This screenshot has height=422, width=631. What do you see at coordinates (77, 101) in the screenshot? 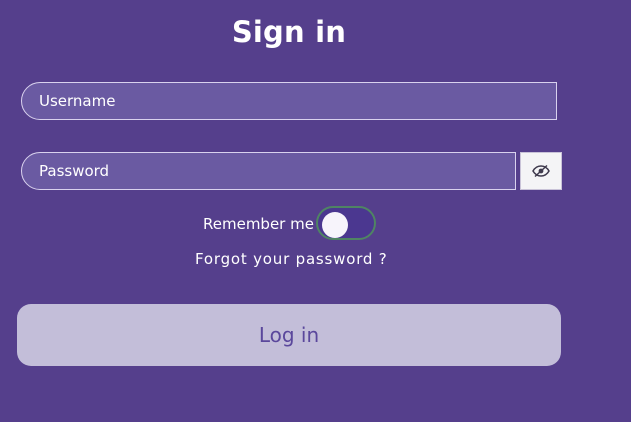
I see `username-placeholder: Username` at bounding box center [77, 101].